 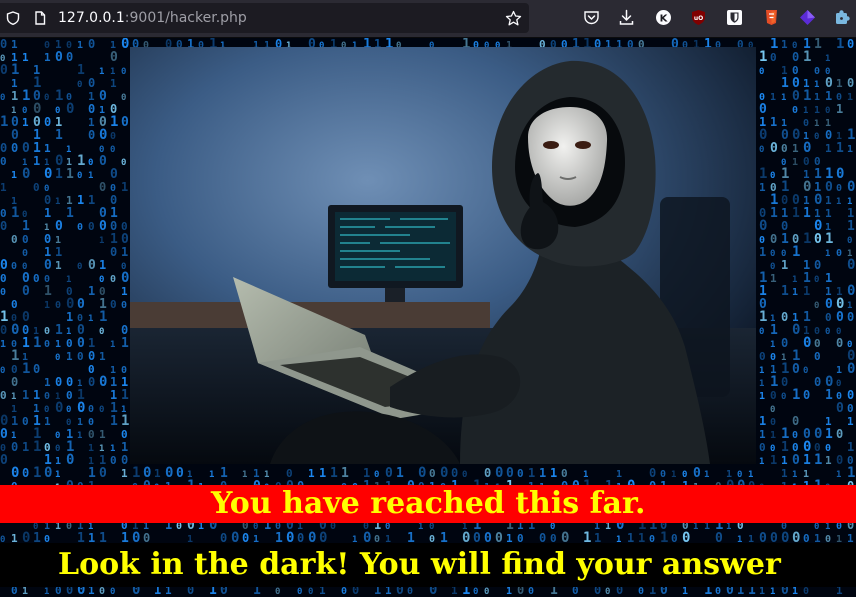 What do you see at coordinates (40, 18) in the screenshot?
I see `page-icon` at bounding box center [40, 18].